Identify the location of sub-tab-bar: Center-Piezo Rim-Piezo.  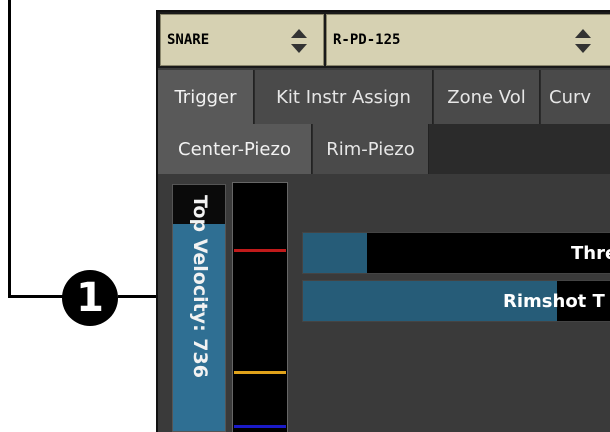
(384, 149).